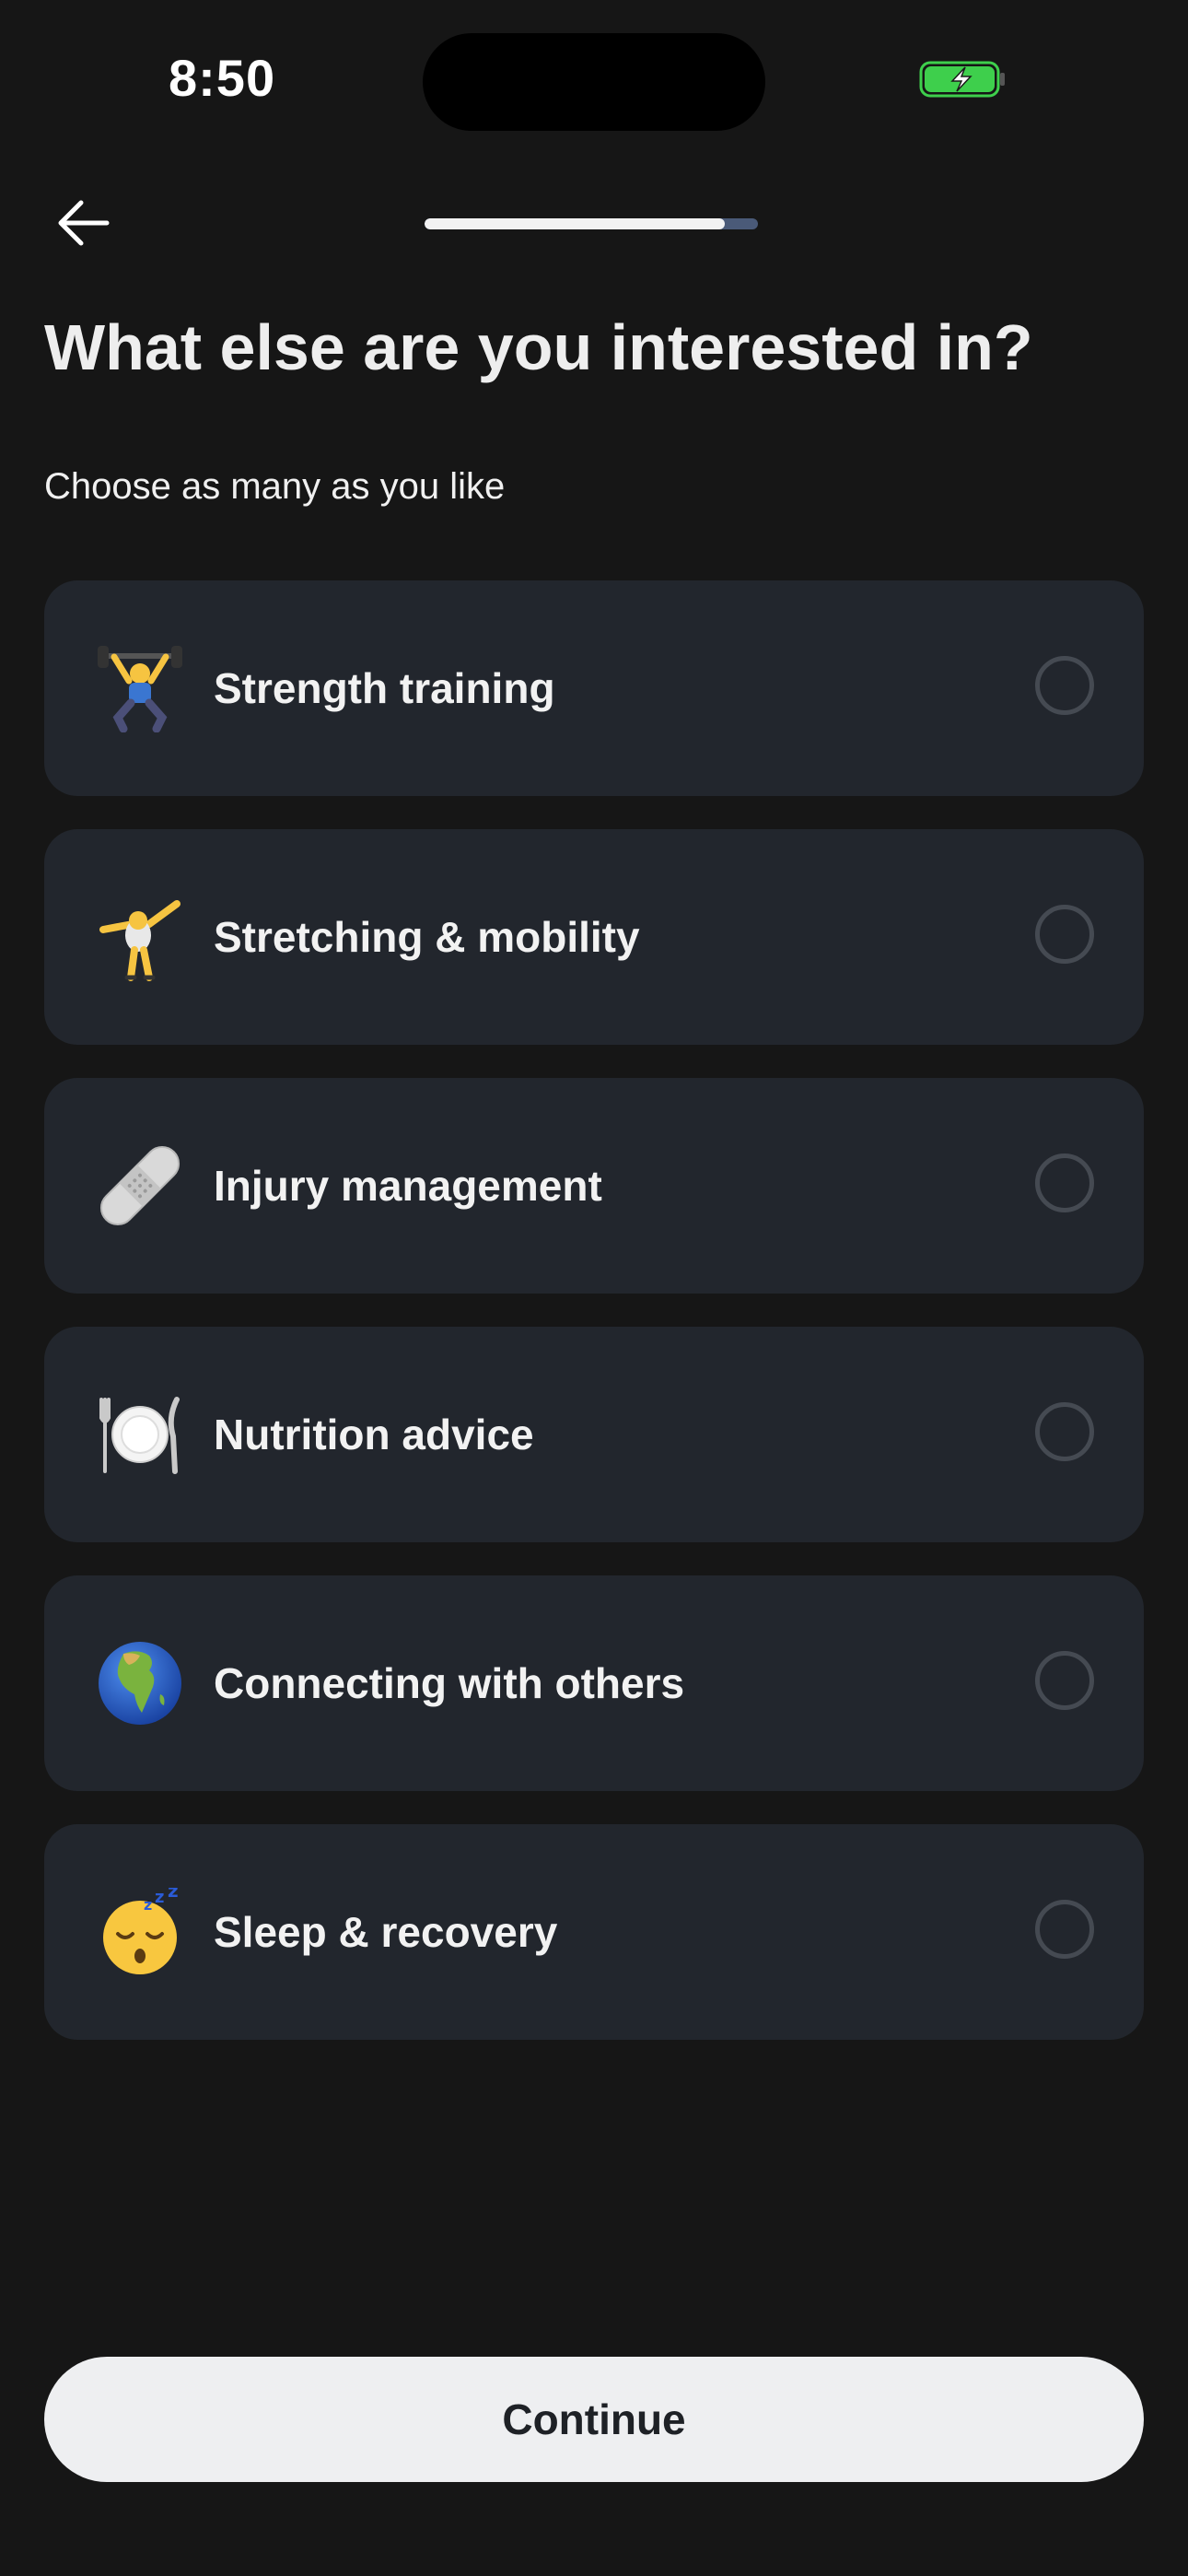  What do you see at coordinates (594, 1932) in the screenshot?
I see `option-sleep-recovery: z z z Sleep & recovery` at bounding box center [594, 1932].